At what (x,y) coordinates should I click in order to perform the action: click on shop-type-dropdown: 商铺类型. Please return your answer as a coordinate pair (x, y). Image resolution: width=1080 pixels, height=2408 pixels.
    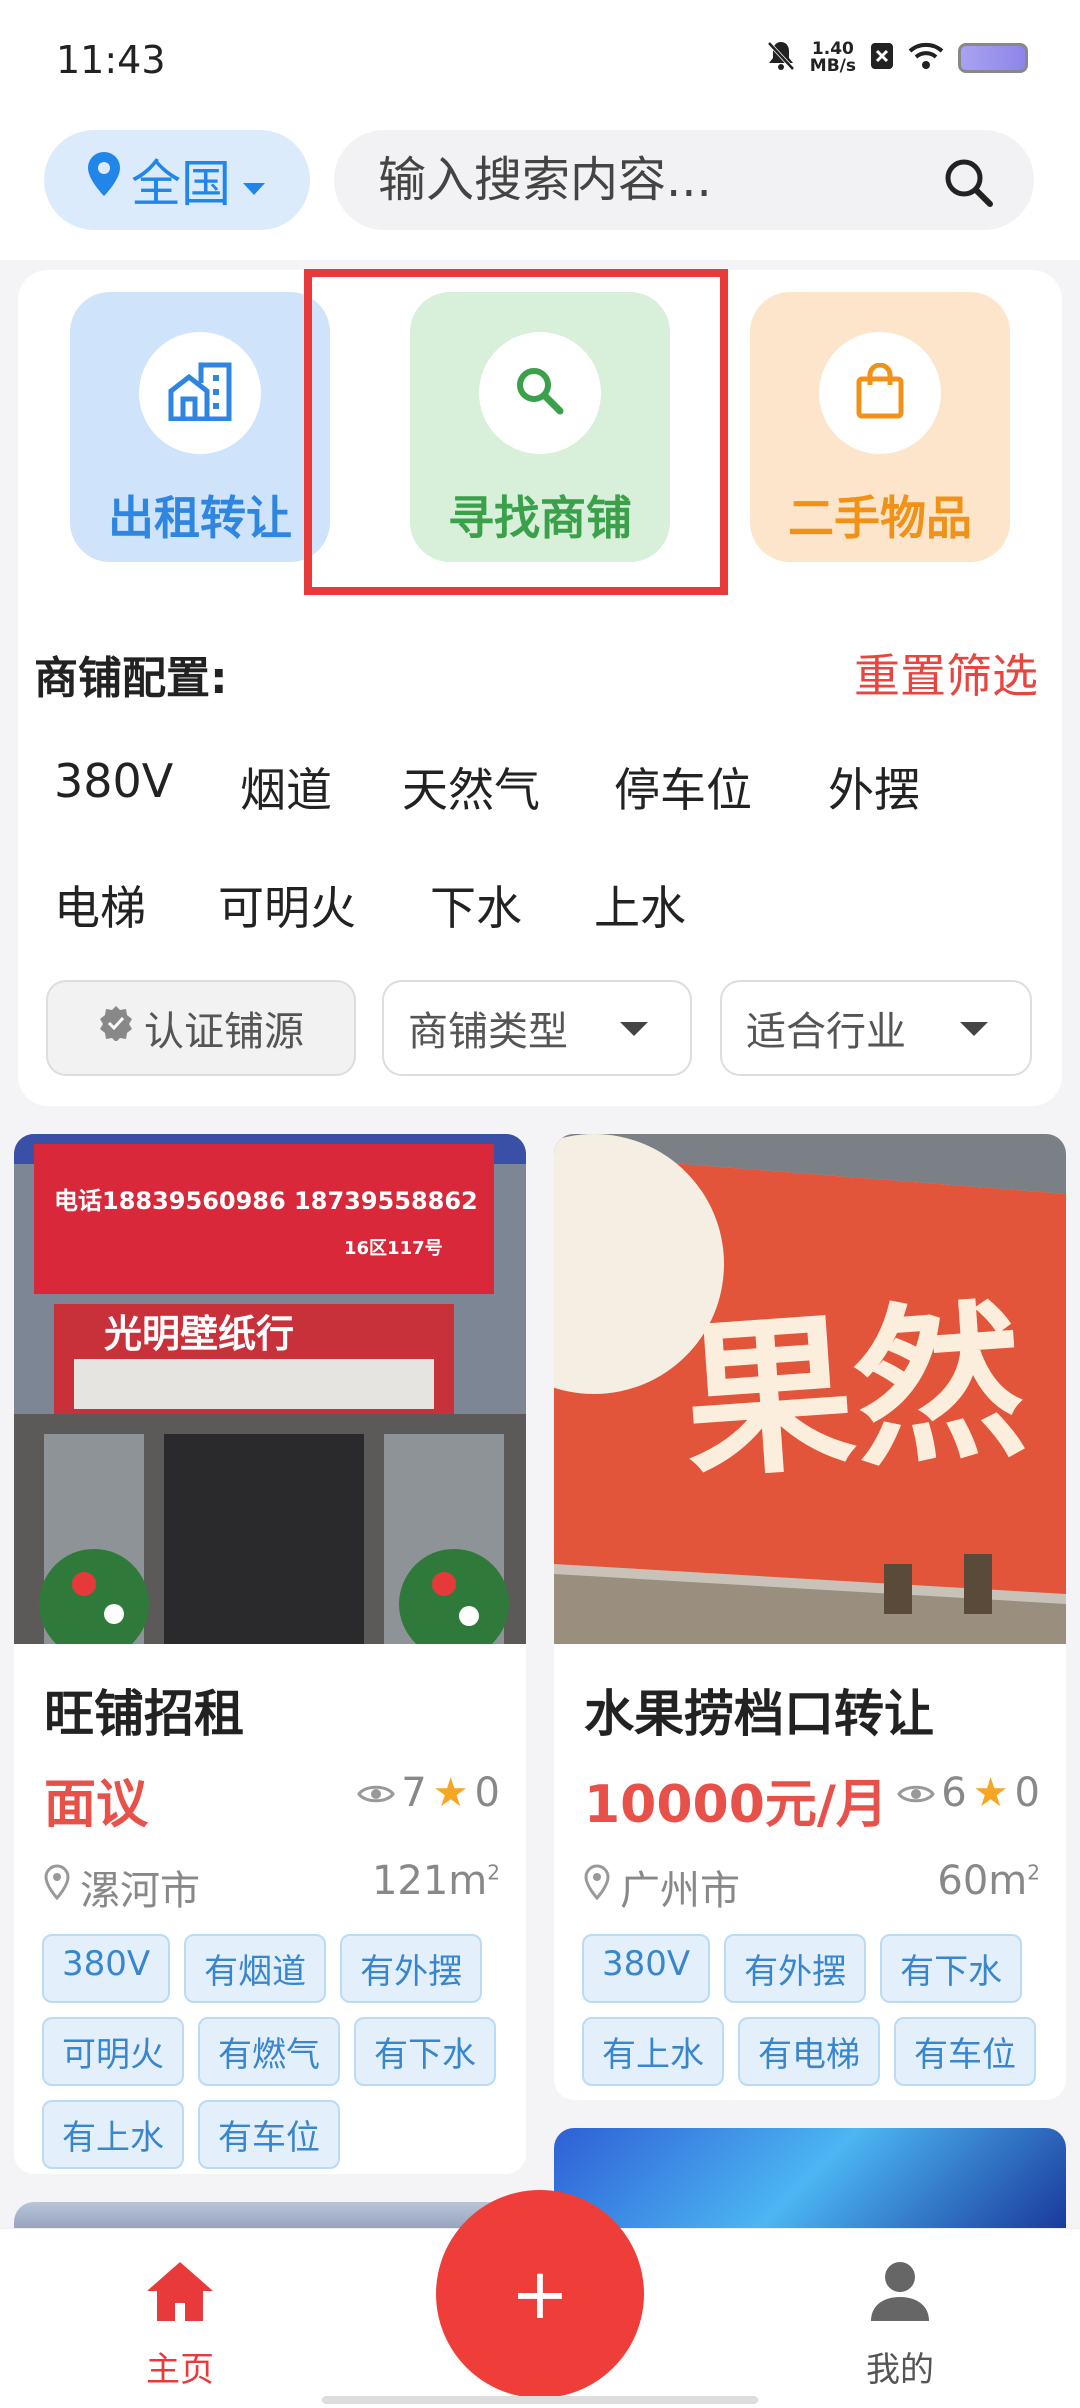
    Looking at the image, I should click on (537, 1028).